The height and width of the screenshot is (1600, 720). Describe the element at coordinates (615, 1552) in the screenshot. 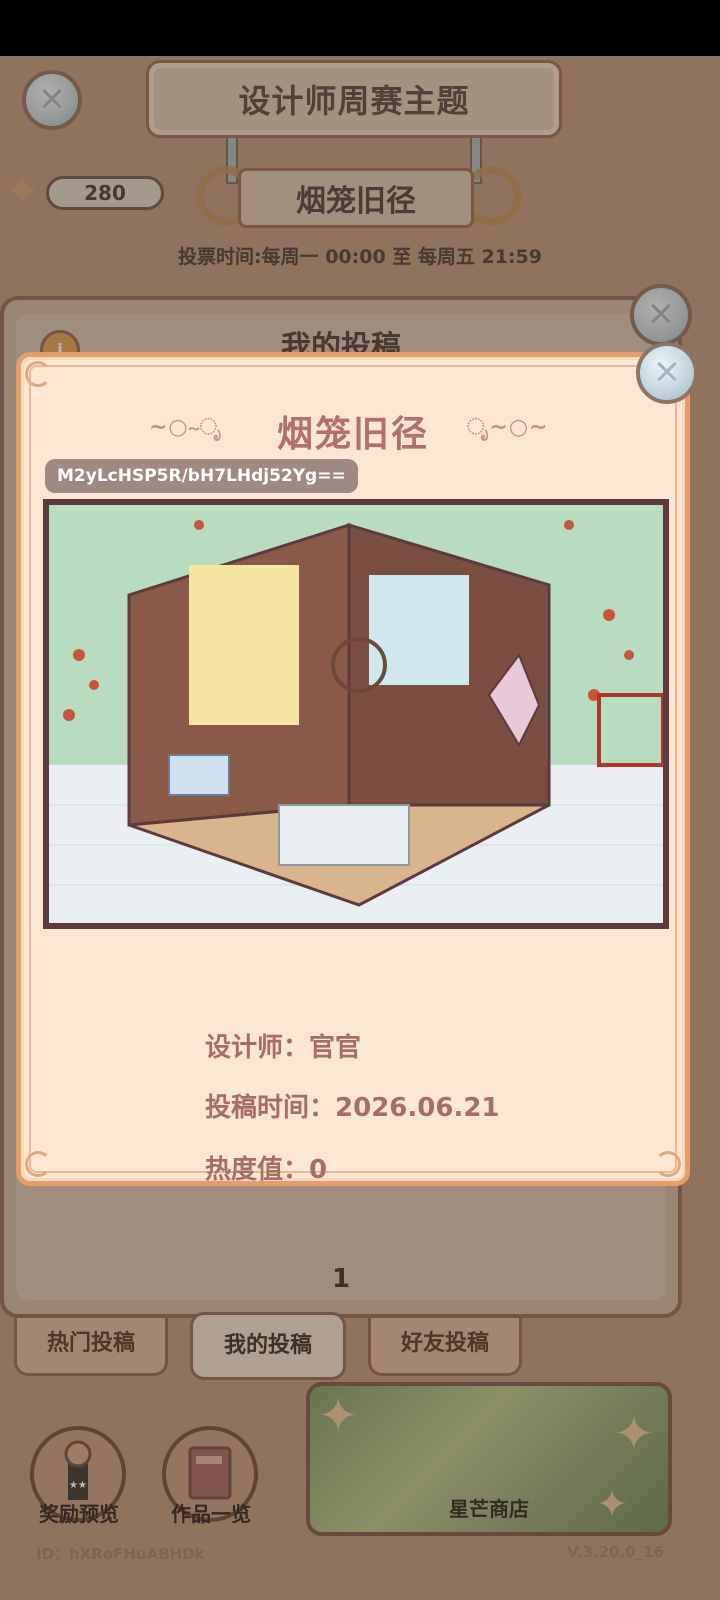

I see `app-version: V.3.20.0_16` at that location.